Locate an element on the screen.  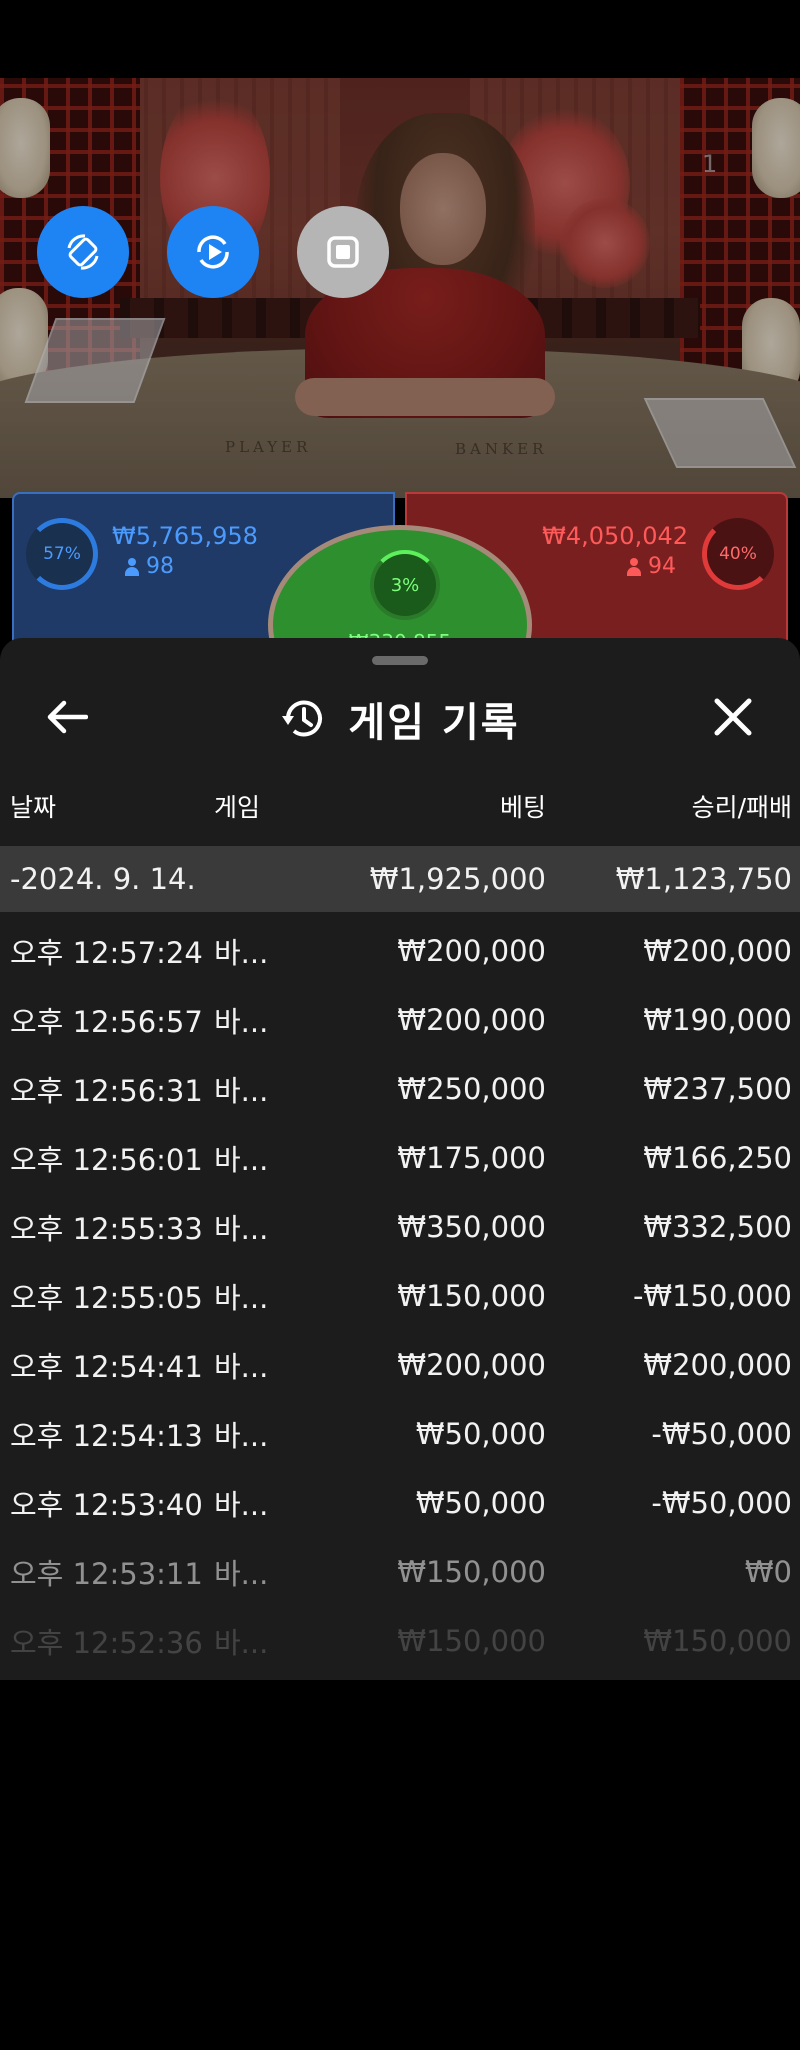
rotate-screen-button is located at coordinates (83, 252).